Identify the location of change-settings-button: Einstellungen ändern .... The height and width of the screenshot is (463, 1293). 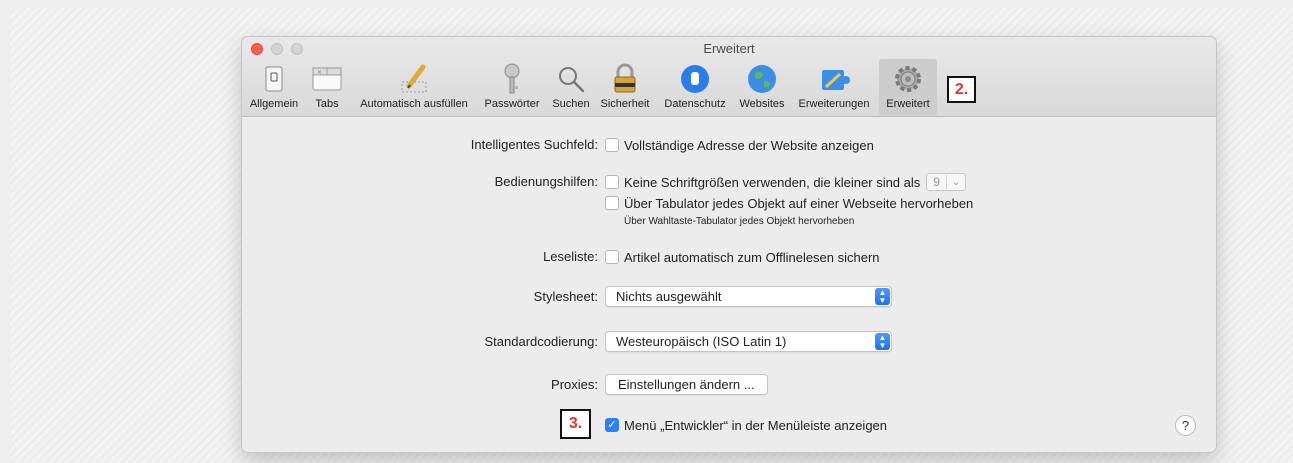
(686, 384).